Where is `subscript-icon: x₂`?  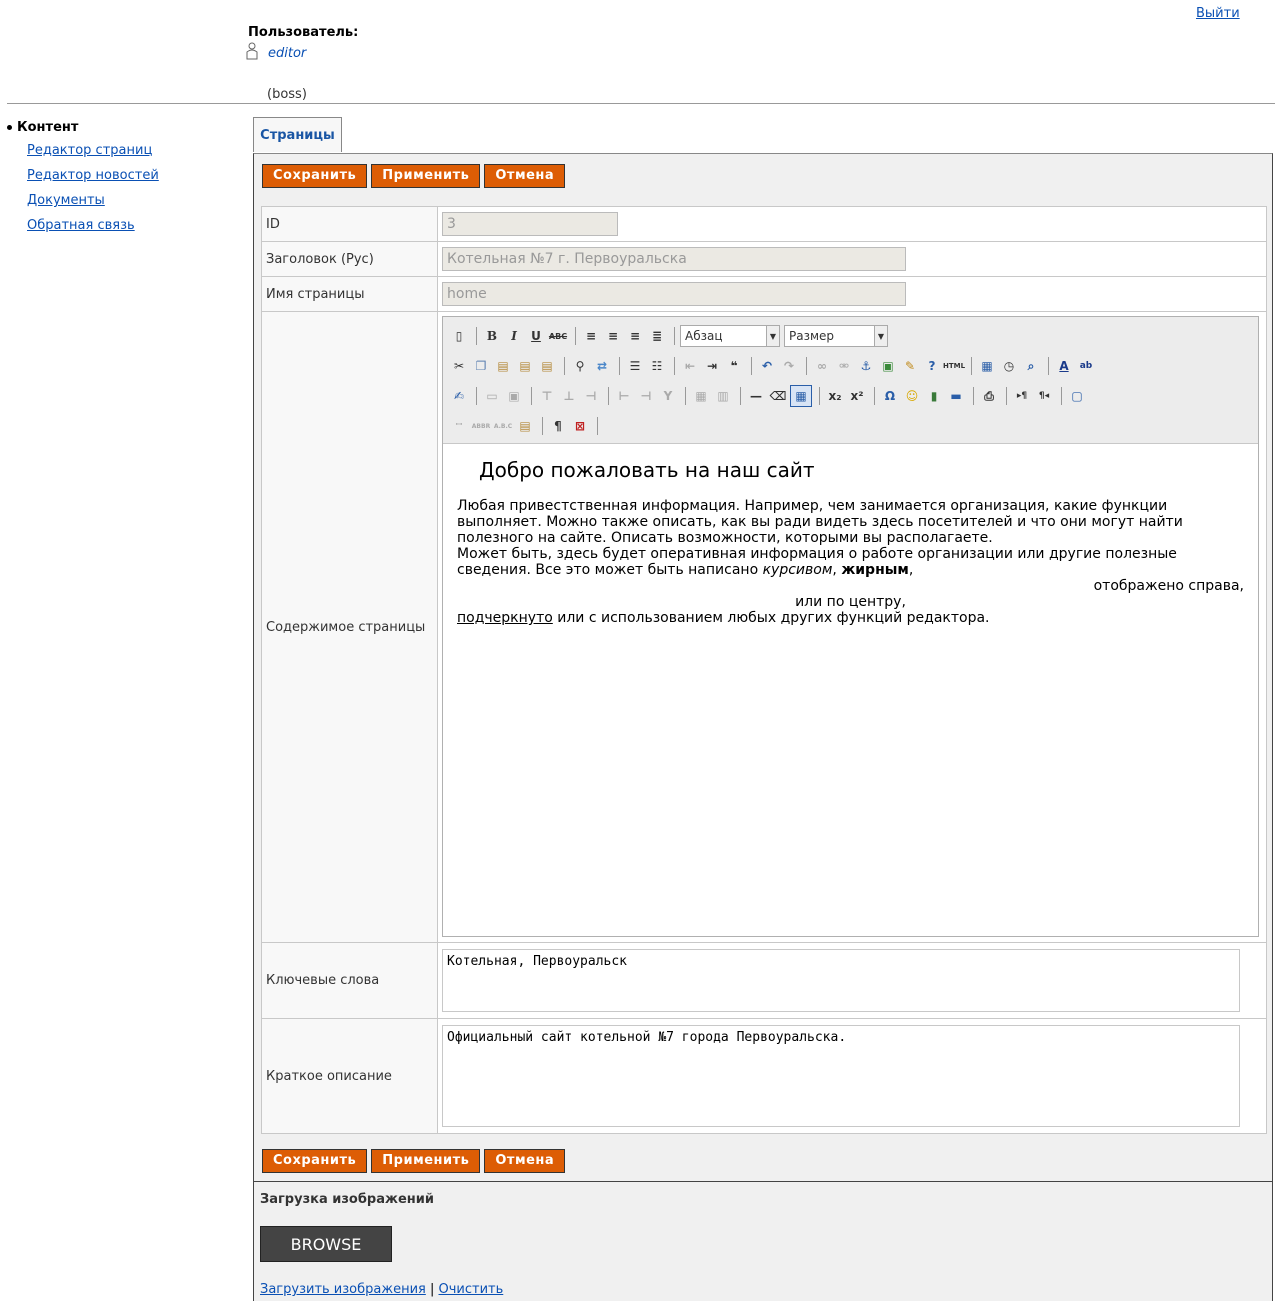
subscript-icon: x₂ is located at coordinates (835, 396).